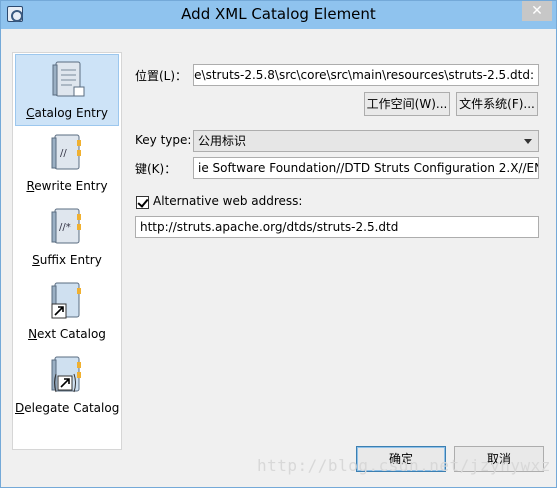 This screenshot has width=557, height=488. Describe the element at coordinates (68, 79) in the screenshot. I see `catalog-entry-icon` at that location.